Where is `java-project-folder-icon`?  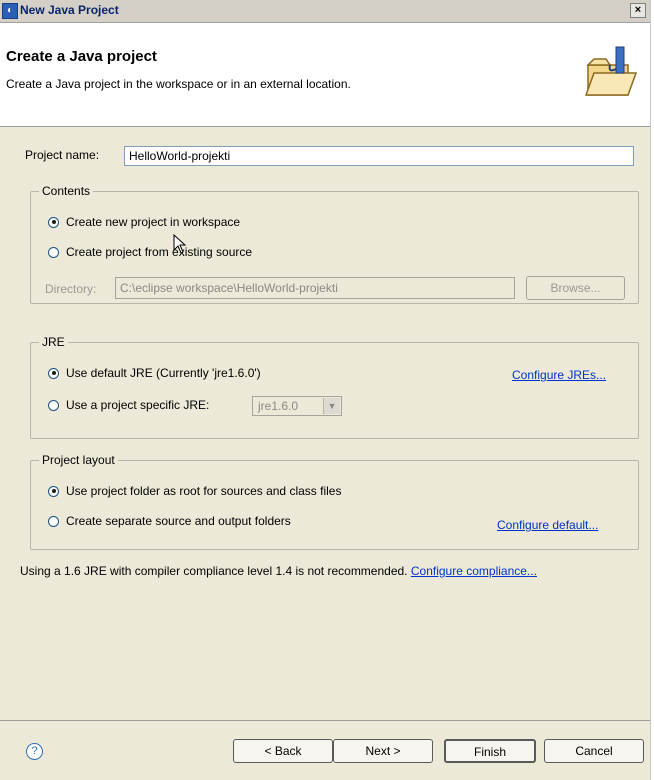
java-project-folder-icon is located at coordinates (611, 71).